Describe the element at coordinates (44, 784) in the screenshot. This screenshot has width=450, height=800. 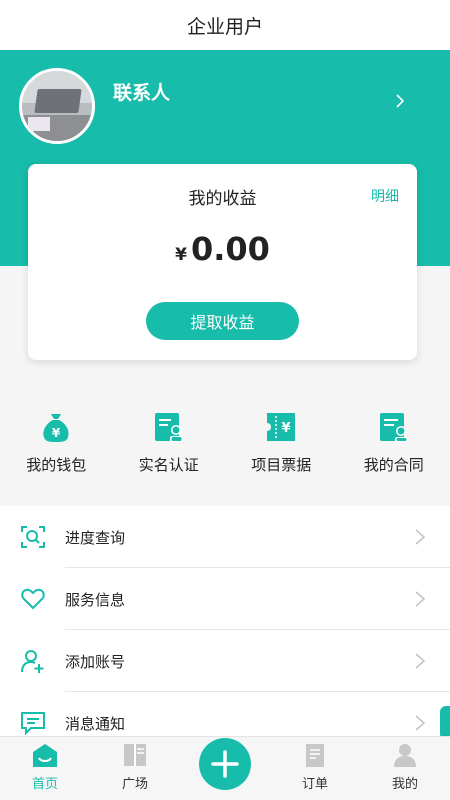
I see `tab-label: 首页` at that location.